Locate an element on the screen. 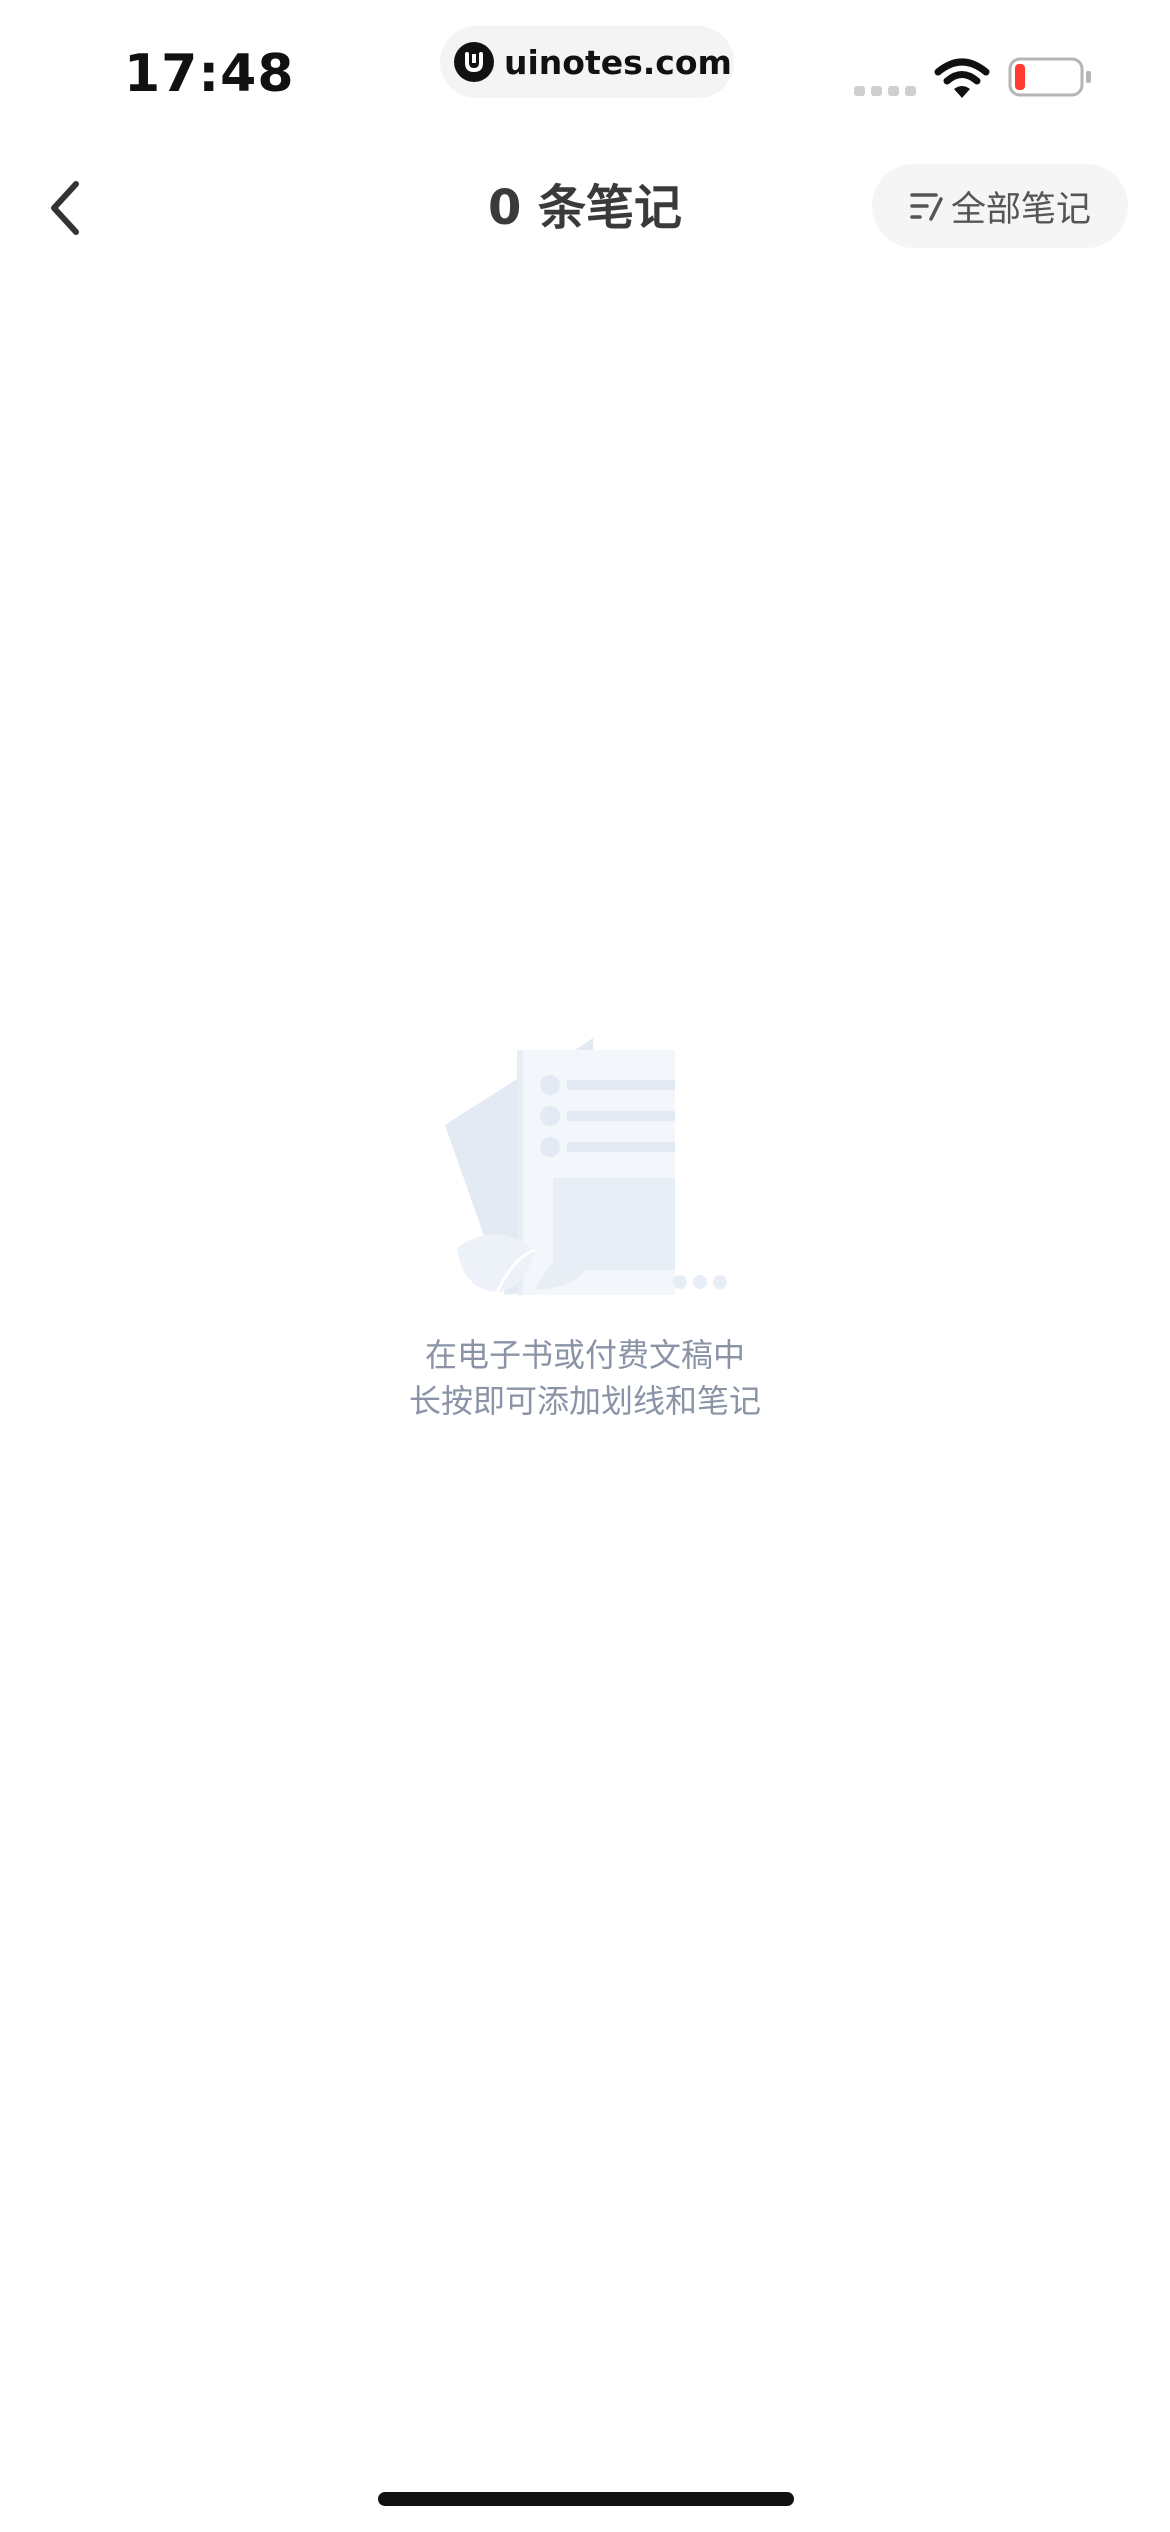 The height and width of the screenshot is (2532, 1170). status-time: 17:48 is located at coordinates (209, 74).